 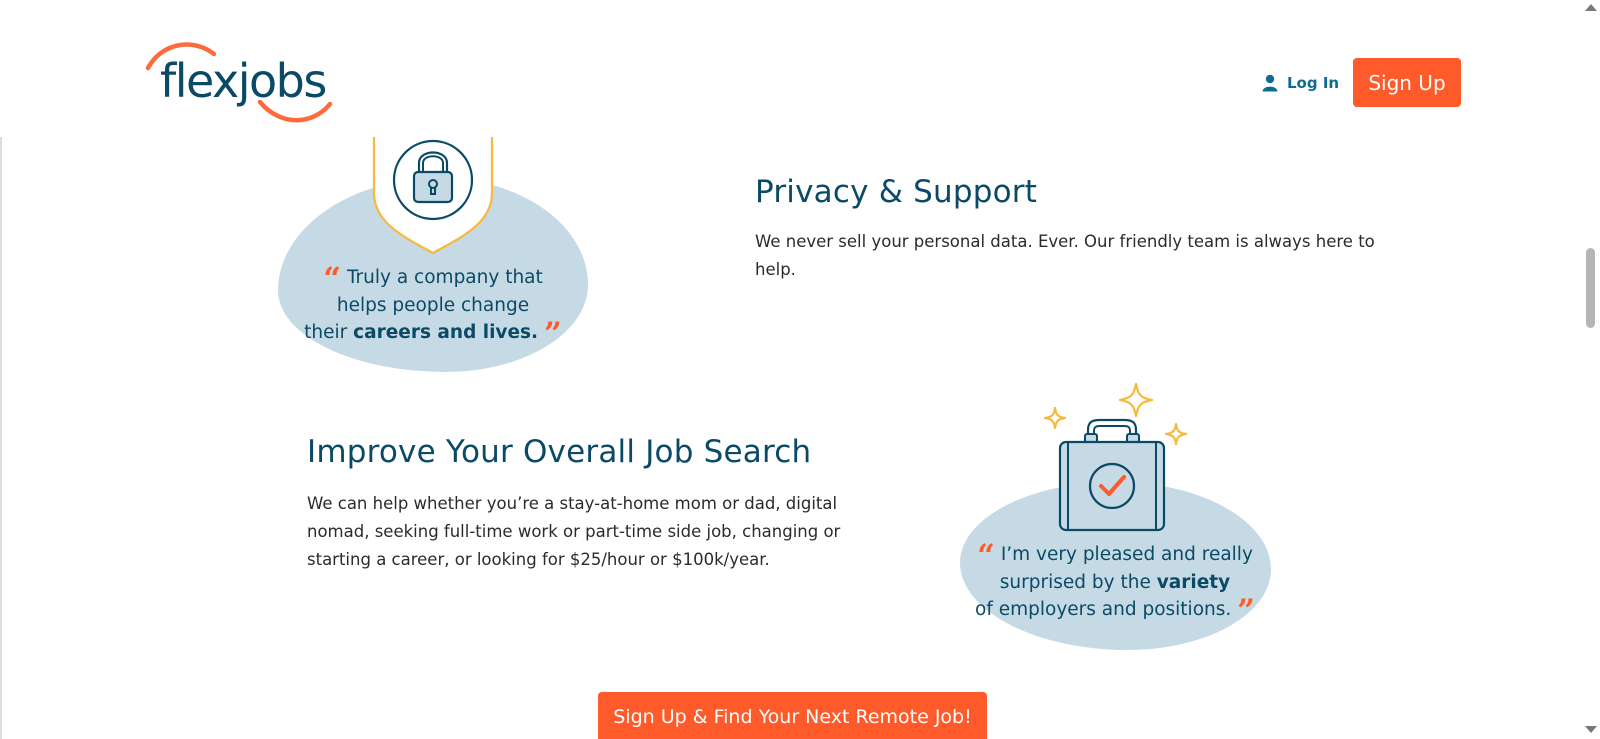 What do you see at coordinates (1313, 83) in the screenshot?
I see `login-label: Log In` at bounding box center [1313, 83].